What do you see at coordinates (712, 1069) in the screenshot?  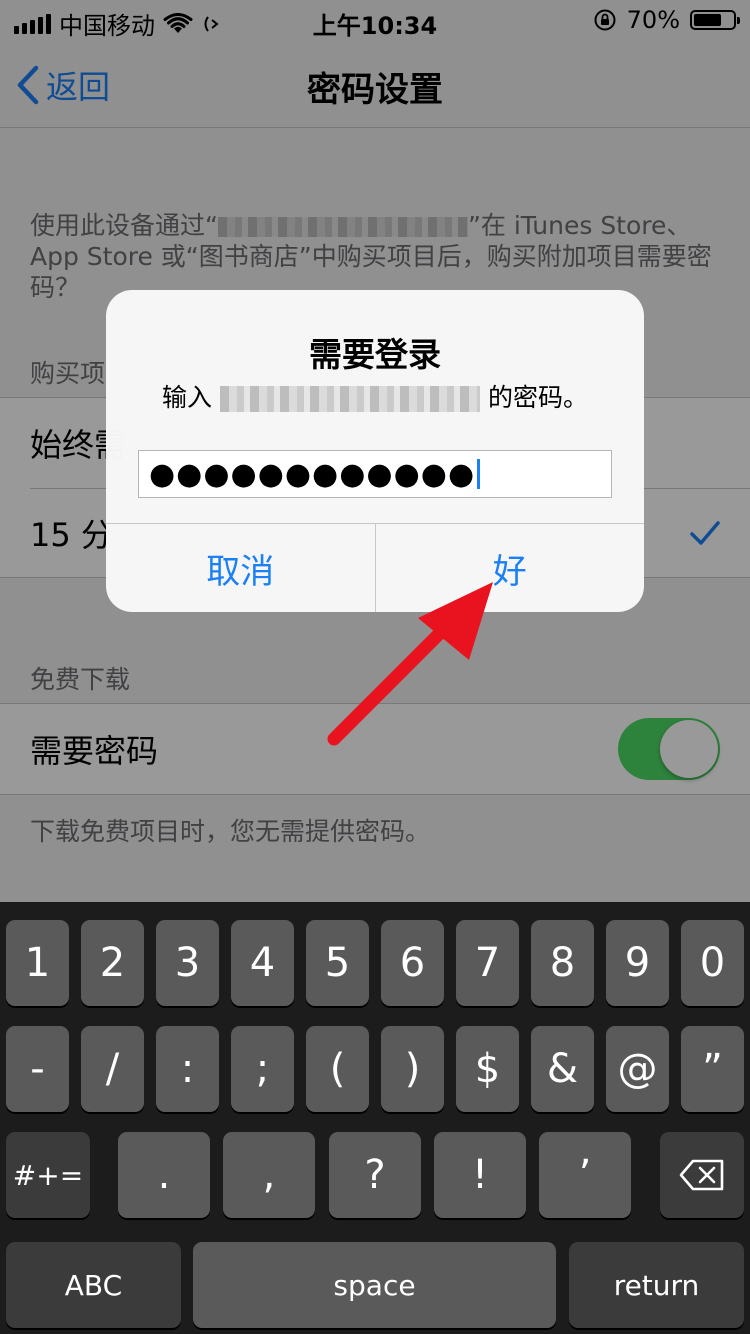 I see `key-quote: ”` at bounding box center [712, 1069].